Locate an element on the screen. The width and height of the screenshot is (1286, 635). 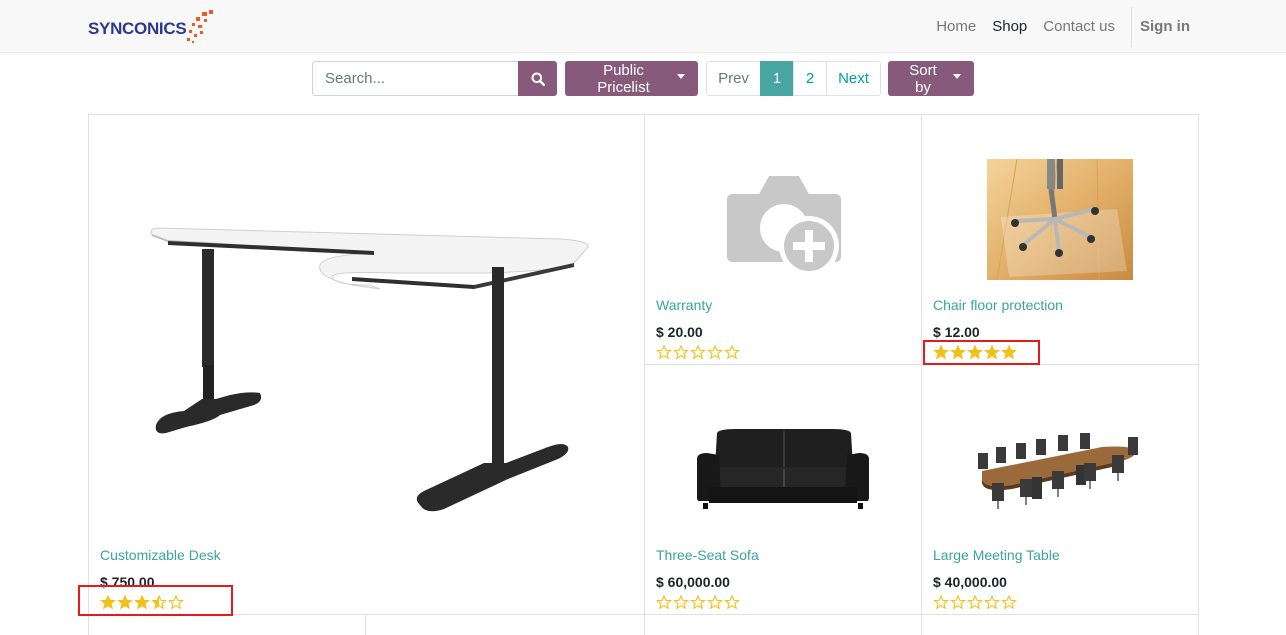
search-form is located at coordinates (434, 78).